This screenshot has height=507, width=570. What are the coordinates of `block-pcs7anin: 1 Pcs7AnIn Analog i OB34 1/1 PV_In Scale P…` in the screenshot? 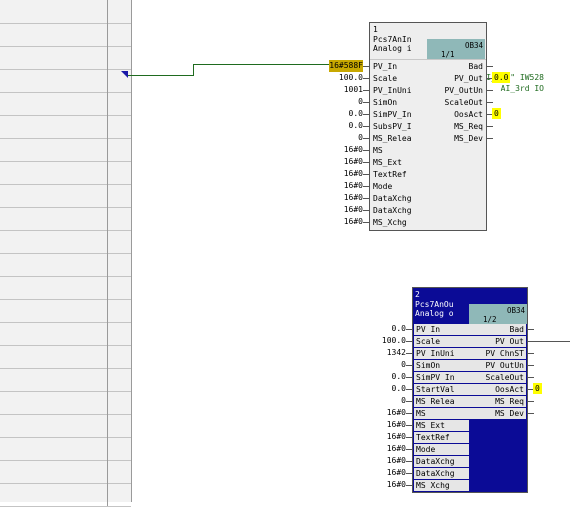 It's located at (428, 126).